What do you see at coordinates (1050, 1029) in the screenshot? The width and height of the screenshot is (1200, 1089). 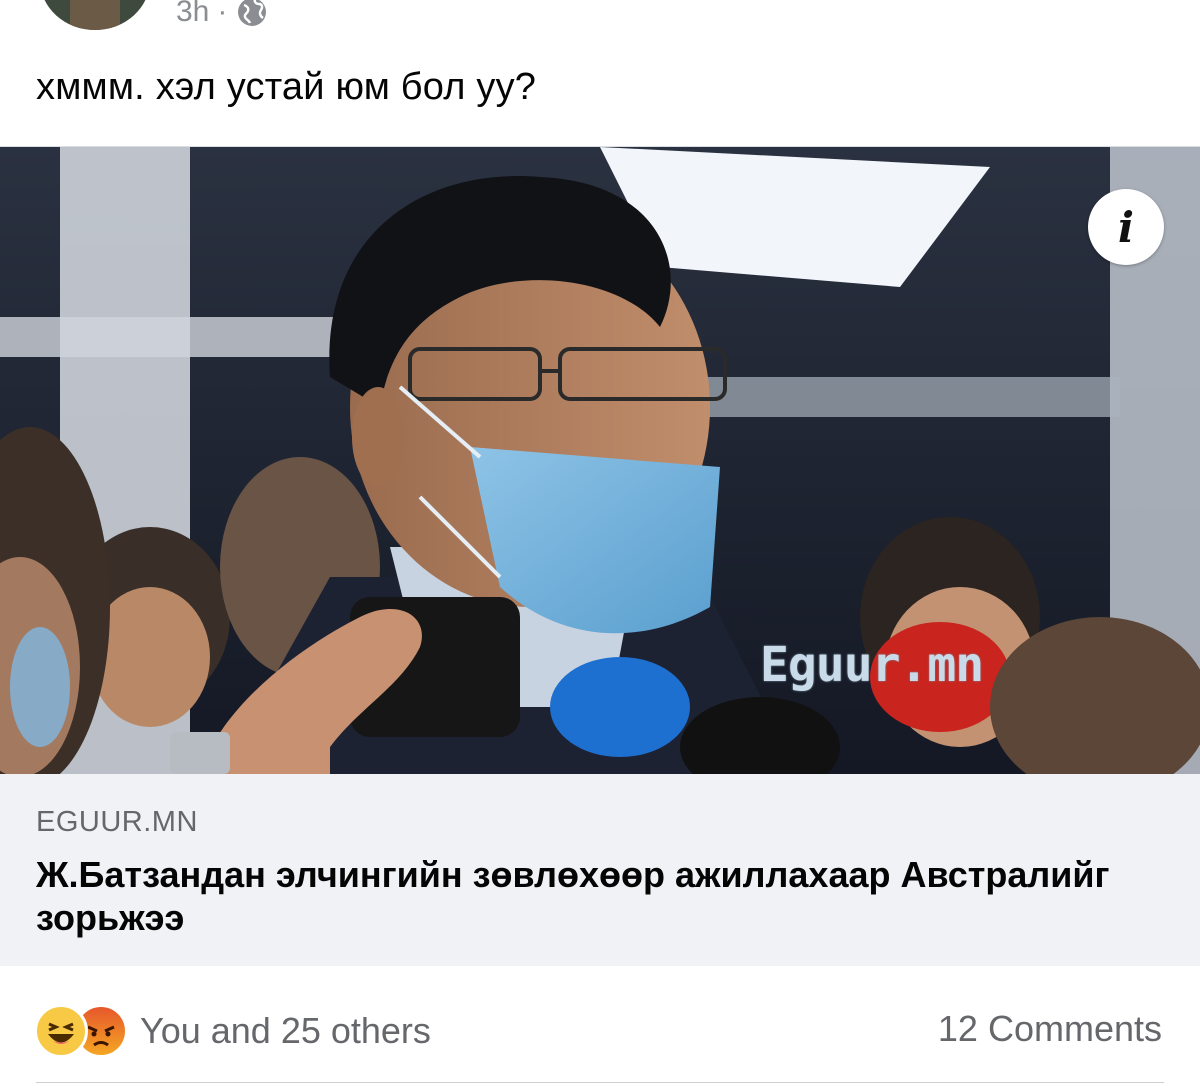 I see `comments-count: 12 Comments` at bounding box center [1050, 1029].